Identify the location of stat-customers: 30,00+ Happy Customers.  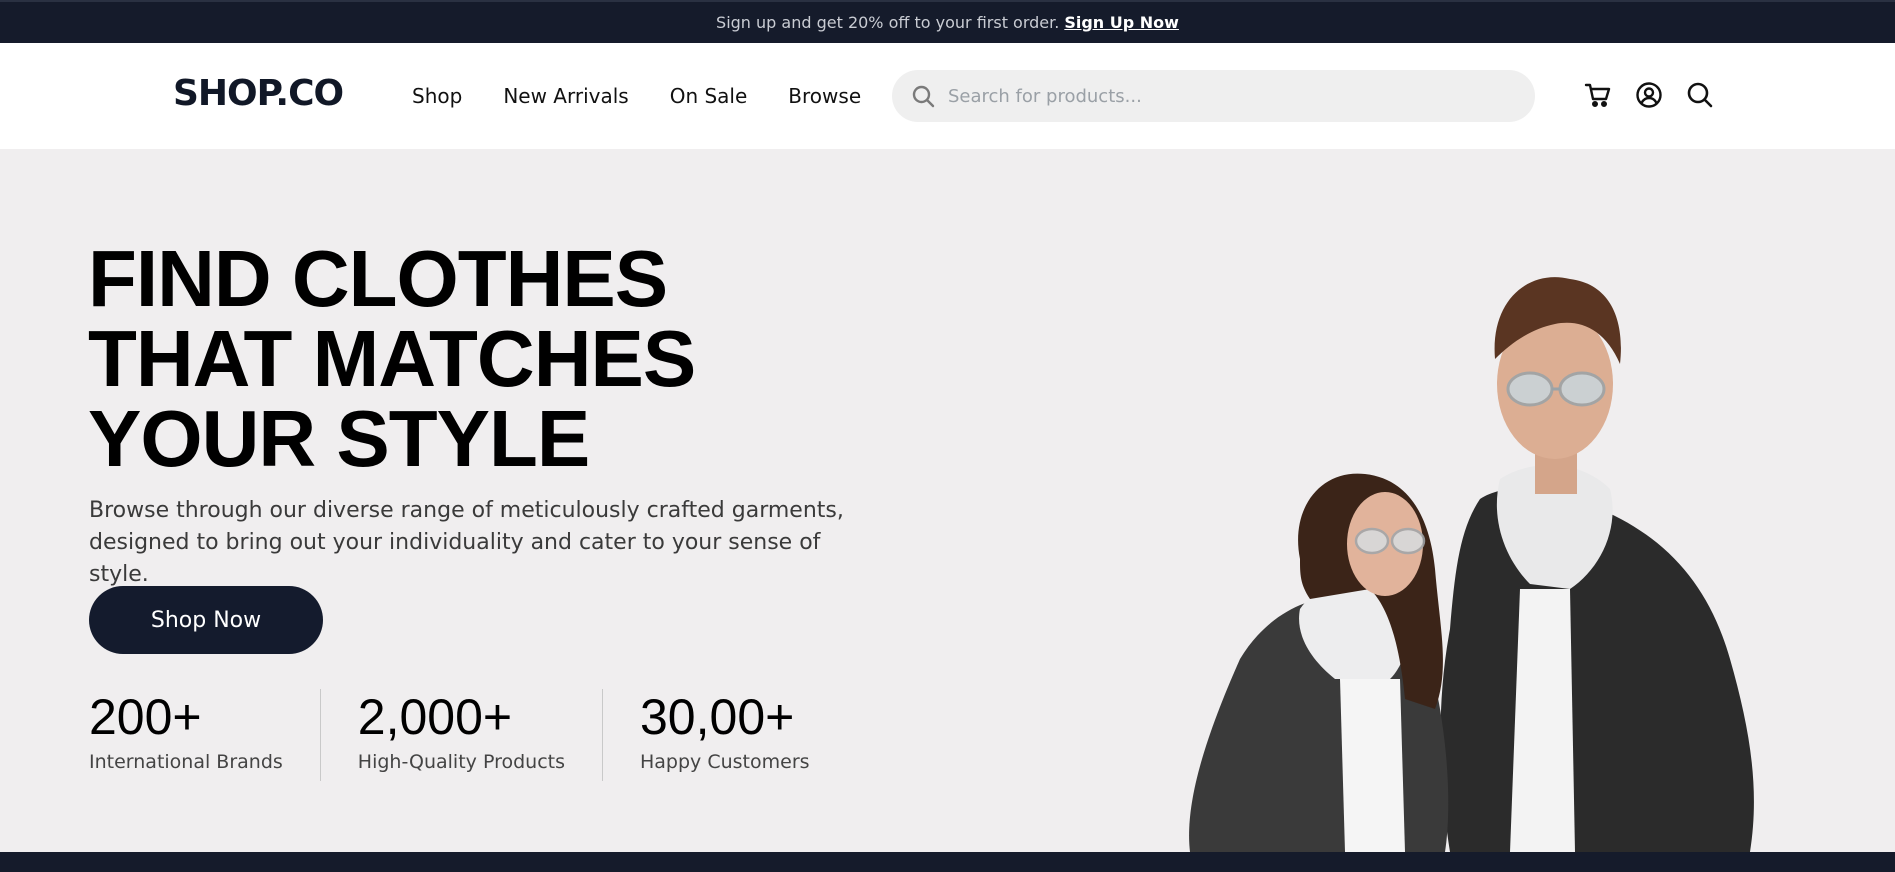
(725, 731).